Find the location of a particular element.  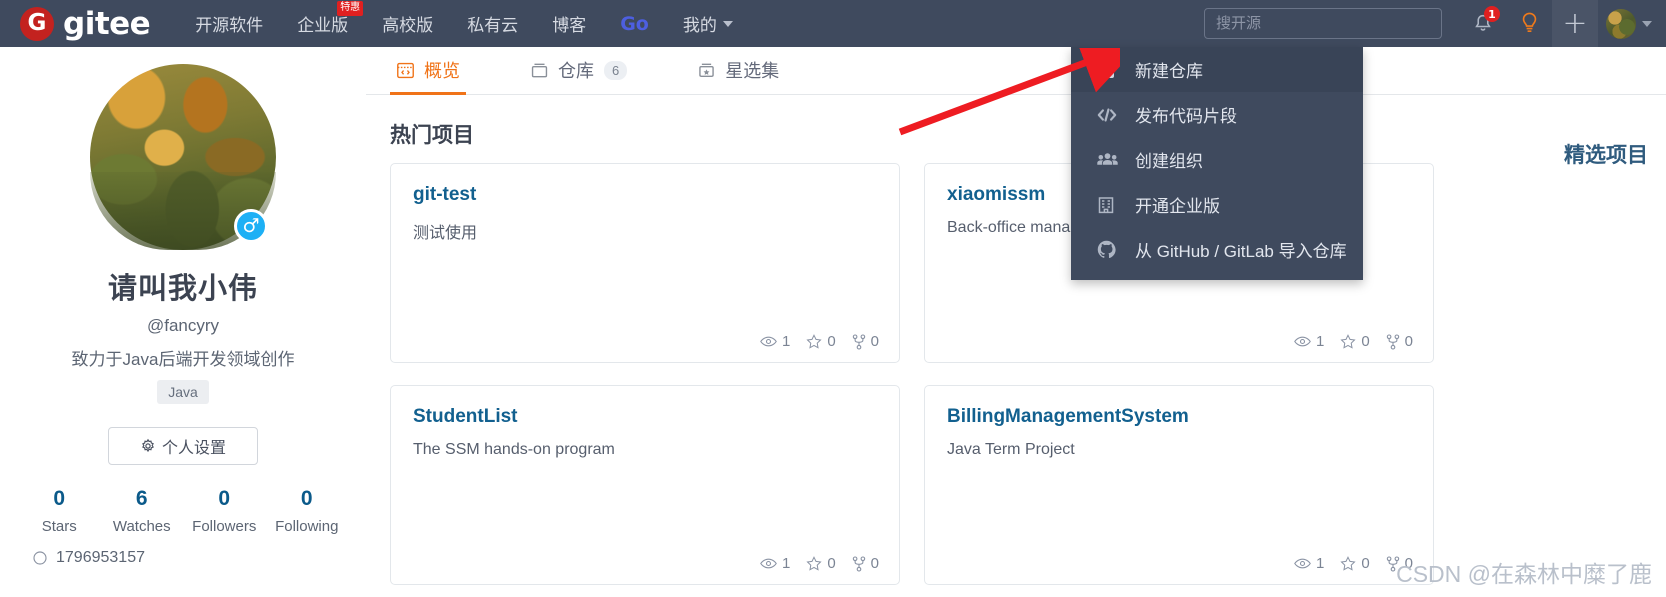

nav-item-privatecloud: 私有云 is located at coordinates (492, 23).